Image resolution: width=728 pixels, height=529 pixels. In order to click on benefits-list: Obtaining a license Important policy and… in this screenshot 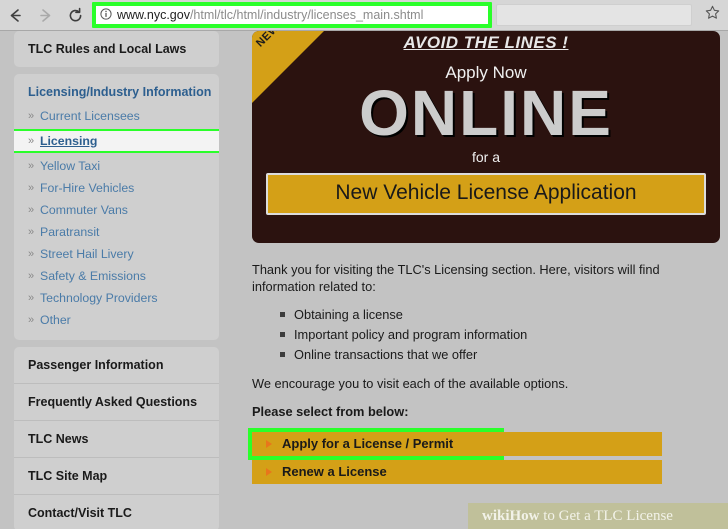, I will do `click(486, 334)`.